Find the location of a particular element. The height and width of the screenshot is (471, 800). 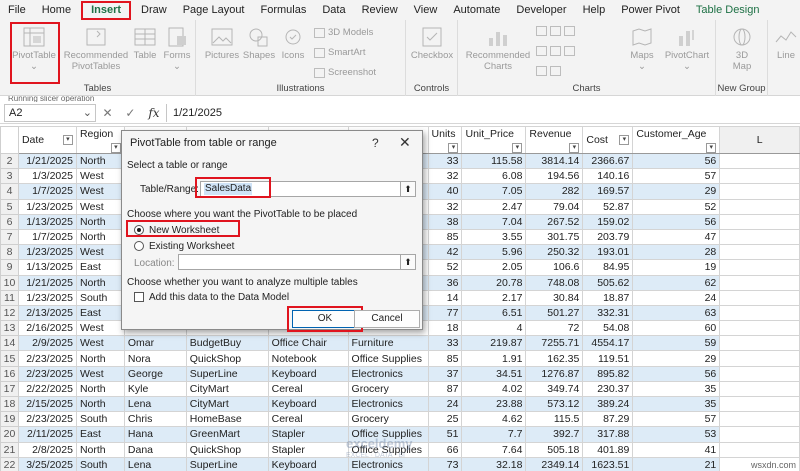

table-cell: 501.27 is located at coordinates (554, 313).